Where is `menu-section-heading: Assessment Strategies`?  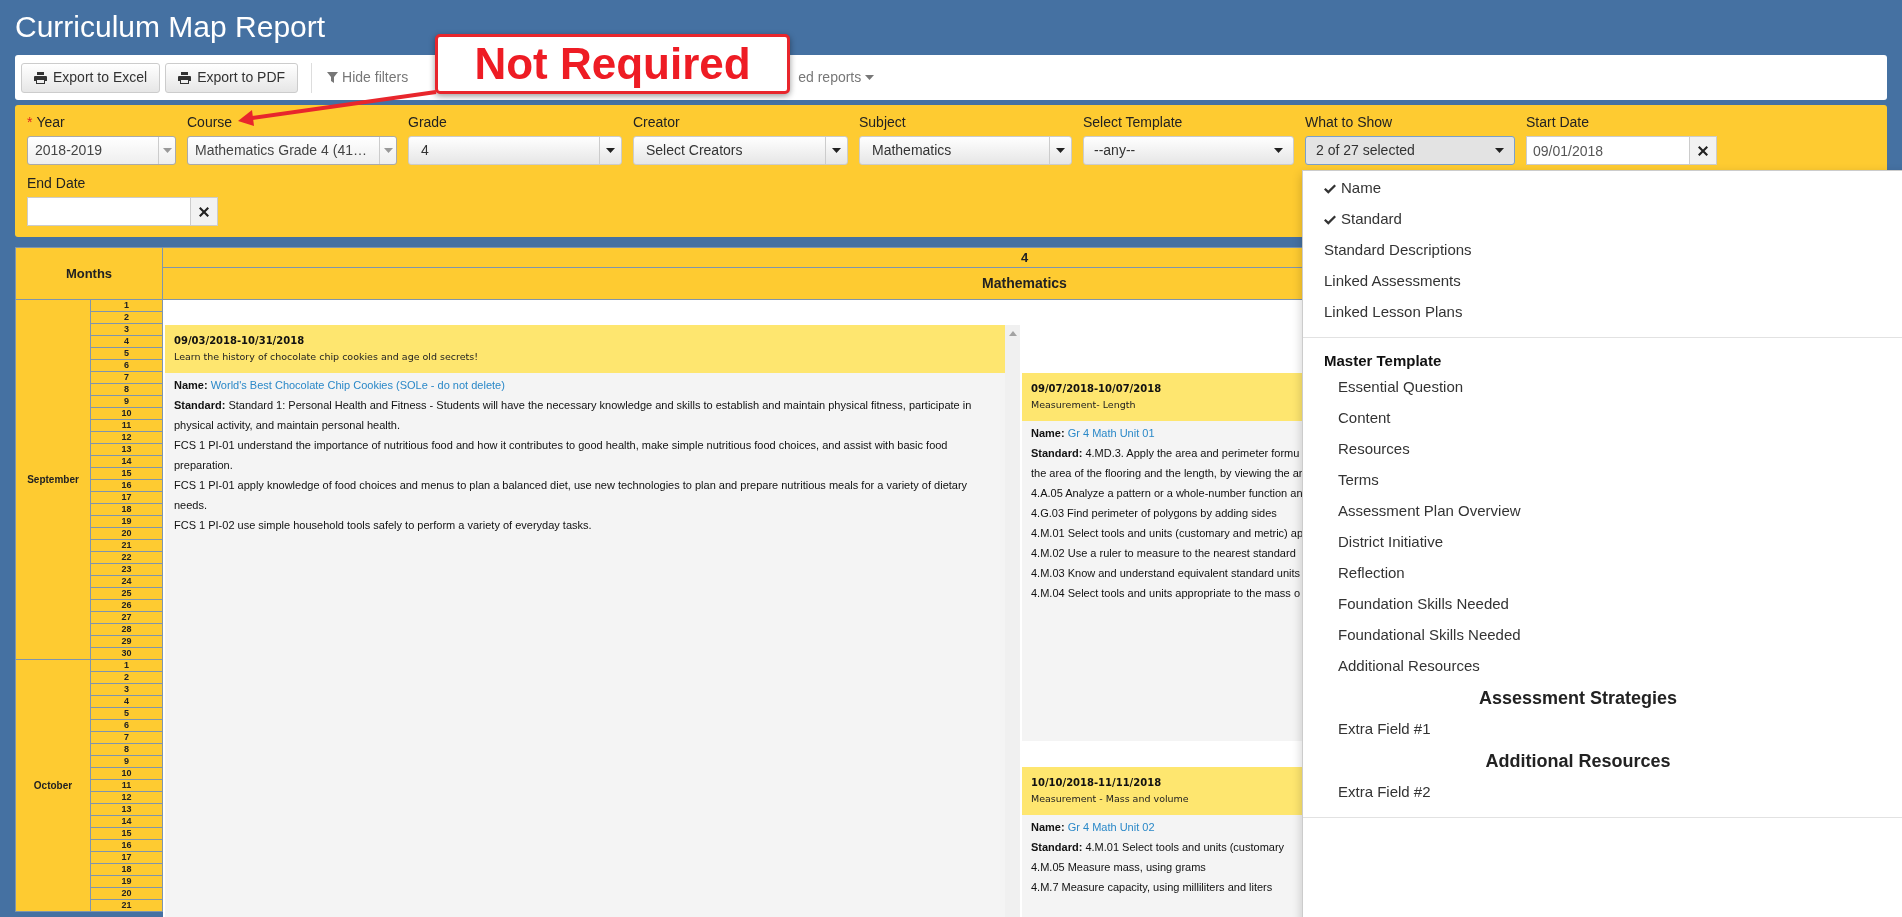
menu-section-heading: Assessment Strategies is located at coordinates (1578, 698).